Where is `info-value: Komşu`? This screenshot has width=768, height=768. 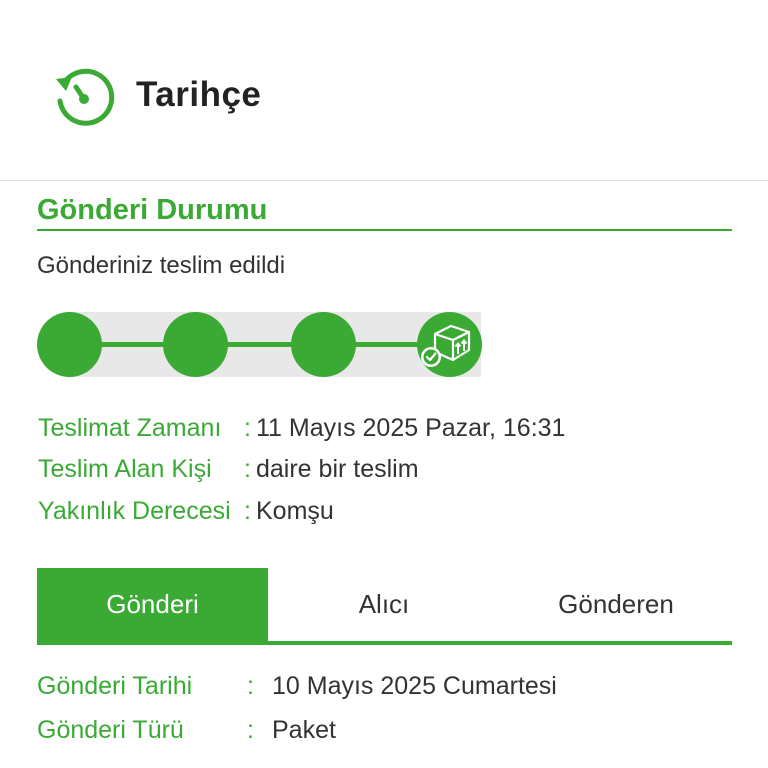
info-value: Komşu is located at coordinates (295, 511).